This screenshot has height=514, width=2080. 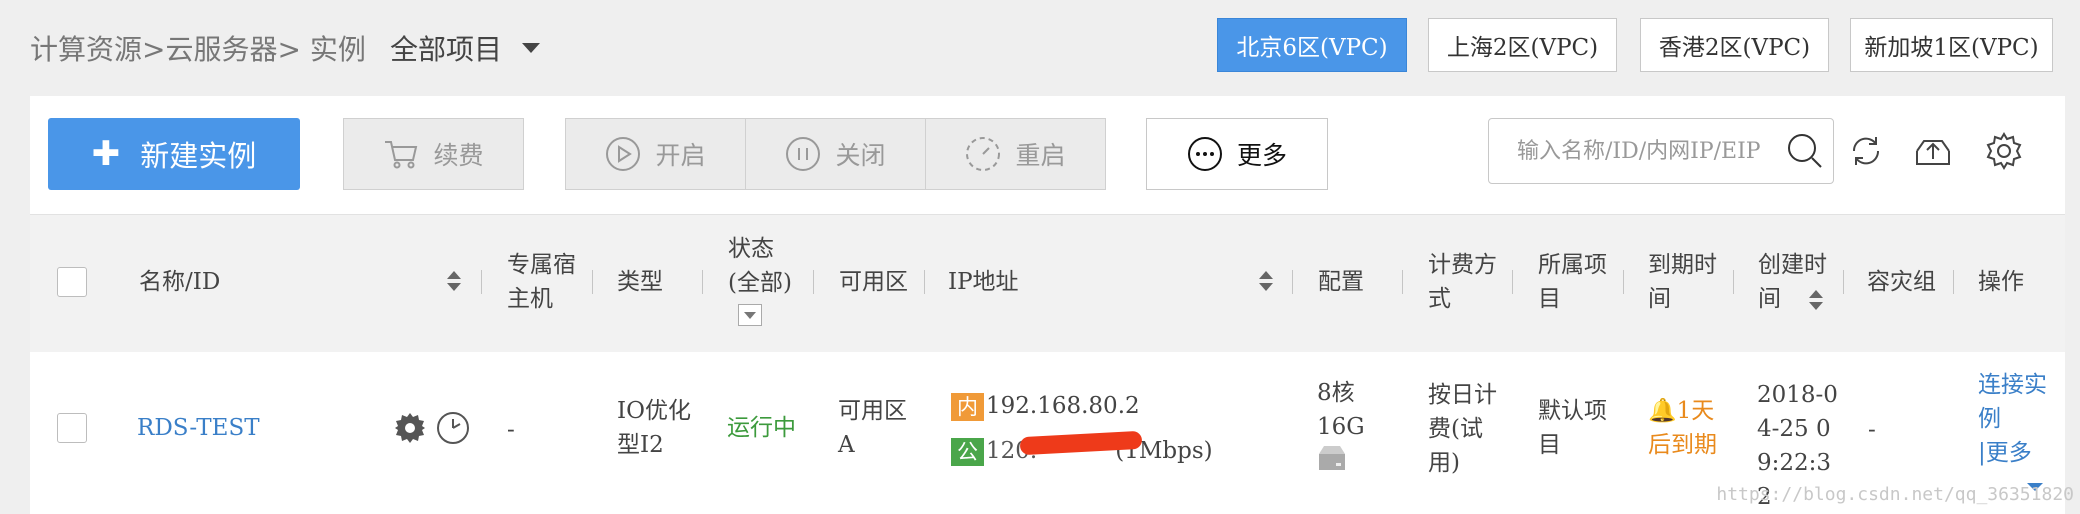 What do you see at coordinates (873, 282) in the screenshot?
I see `col-zone-header: 可用区` at bounding box center [873, 282].